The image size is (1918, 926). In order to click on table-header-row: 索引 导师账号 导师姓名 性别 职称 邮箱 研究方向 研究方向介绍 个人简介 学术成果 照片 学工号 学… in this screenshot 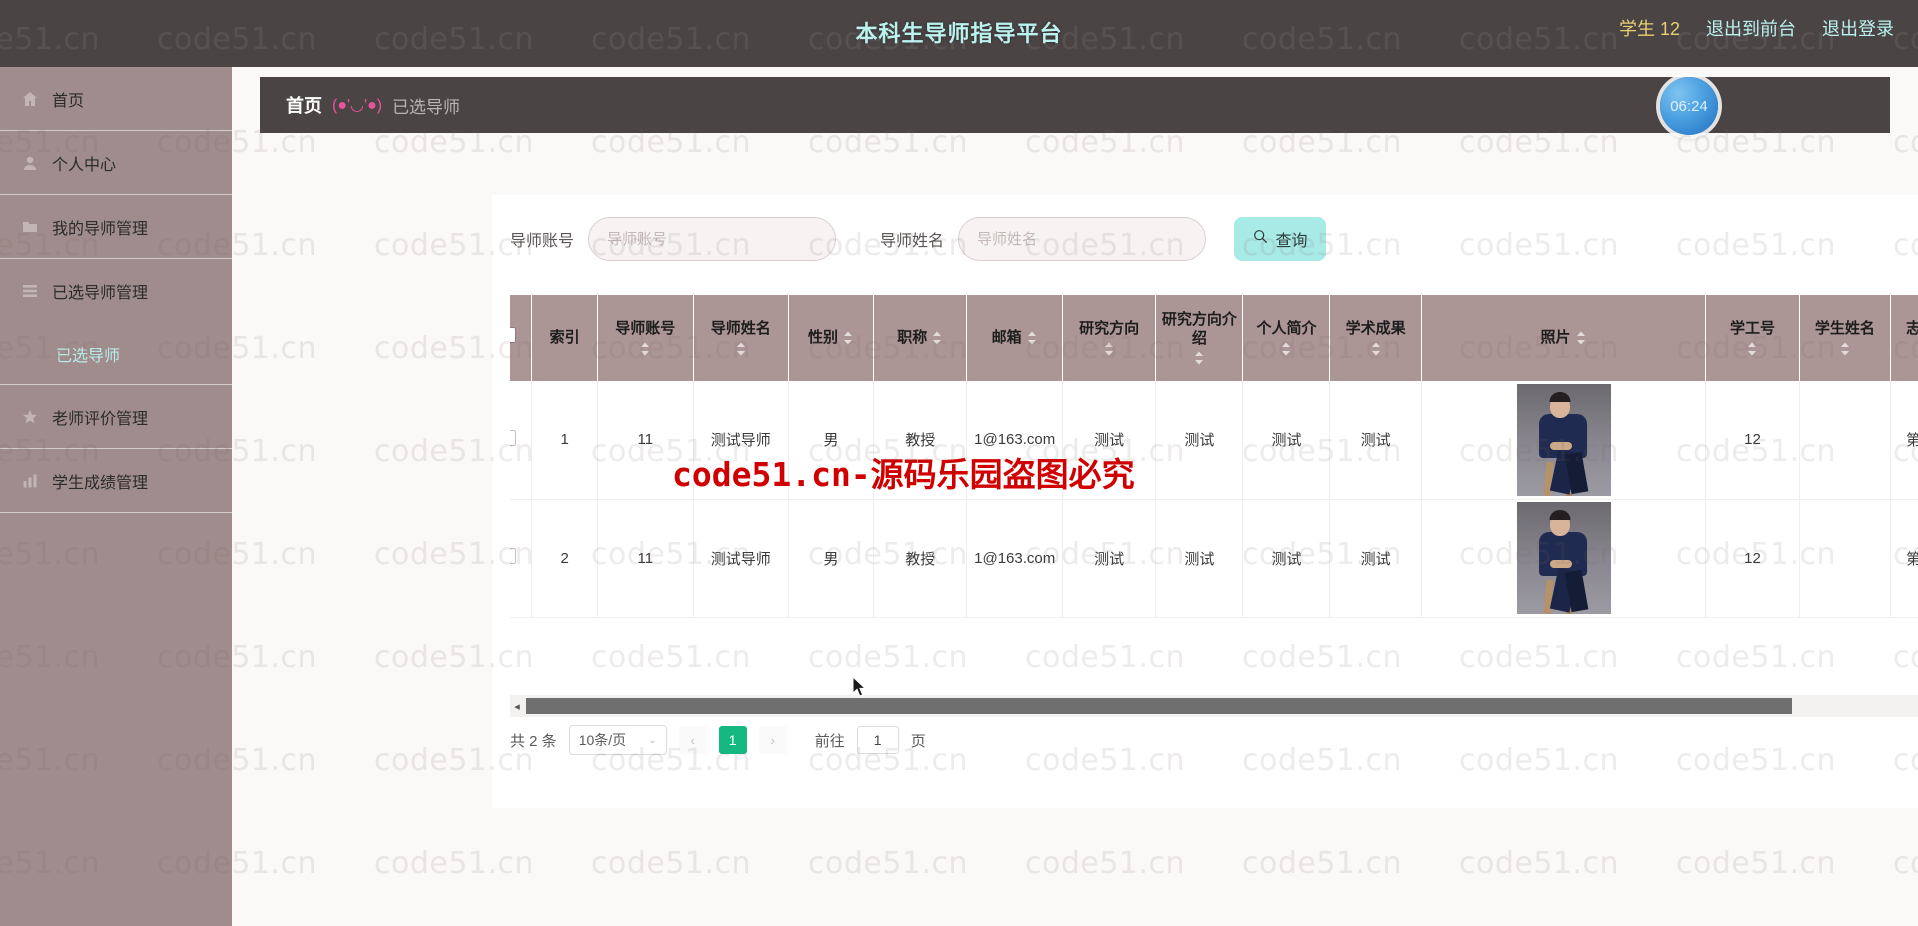, I will do `click(1214, 338)`.